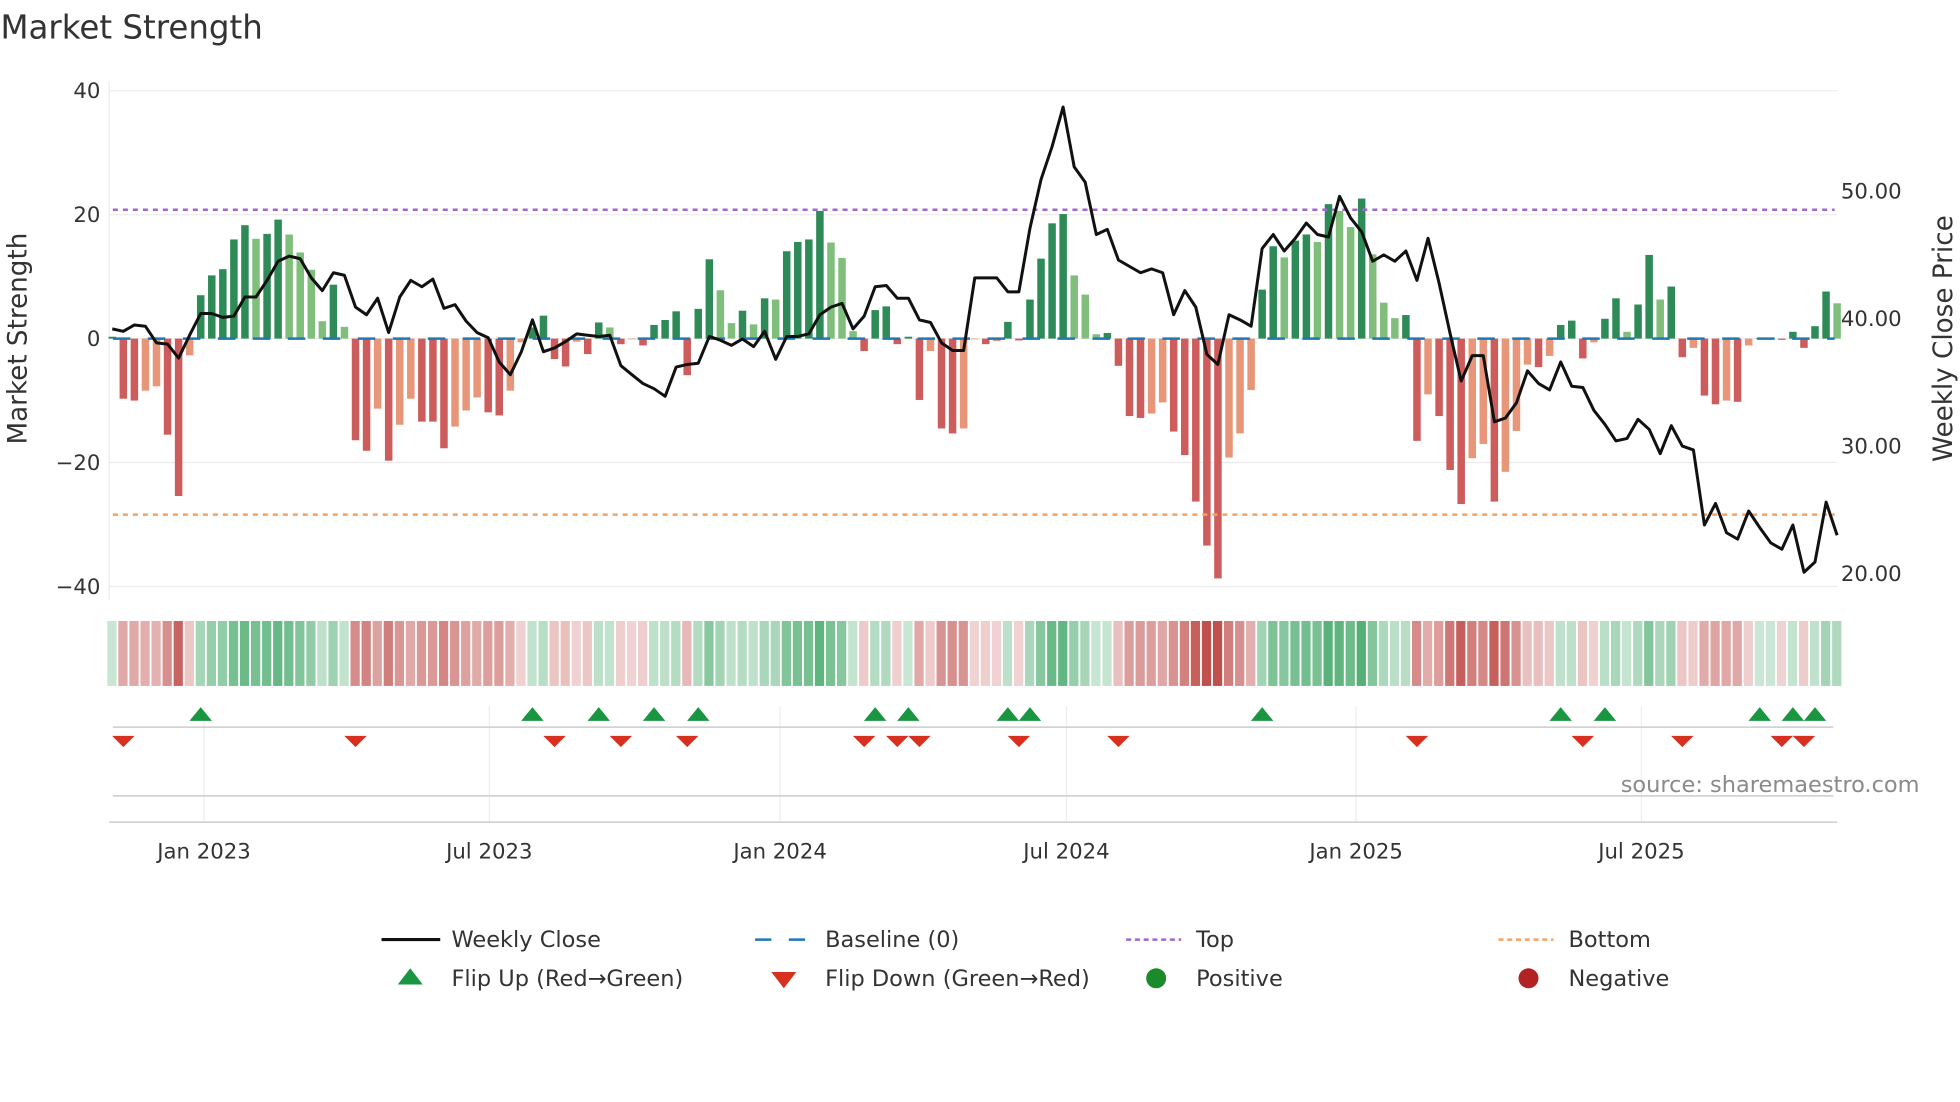 The image size is (1960, 1102). Describe the element at coordinates (491, 940) in the screenshot. I see `legend-item-line: Weekly Close` at that location.